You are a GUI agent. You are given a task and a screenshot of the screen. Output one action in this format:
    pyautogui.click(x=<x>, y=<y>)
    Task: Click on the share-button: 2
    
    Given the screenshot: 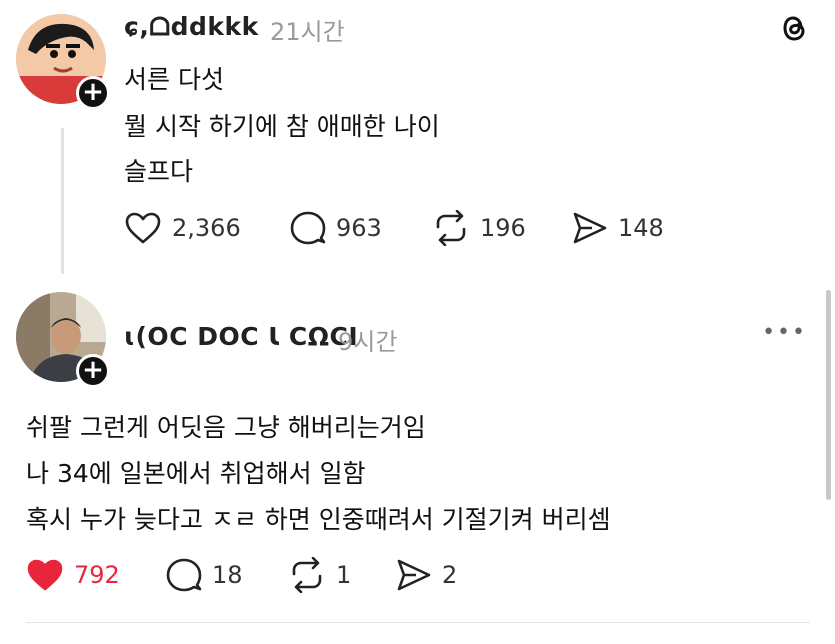 What is the action you would take?
    pyautogui.click(x=426, y=575)
    